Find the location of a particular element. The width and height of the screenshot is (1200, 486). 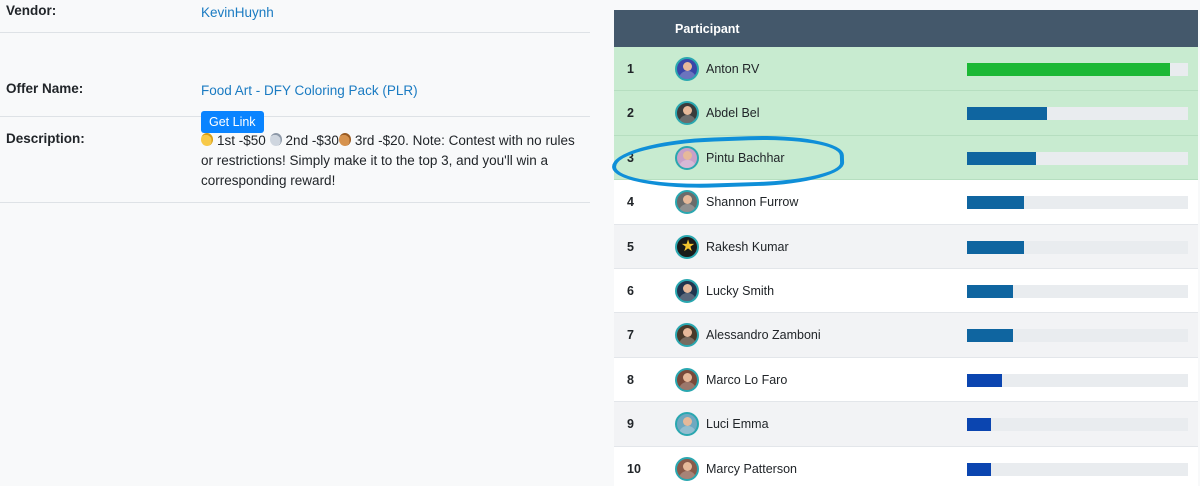

rank-number: 9 is located at coordinates (630, 424).